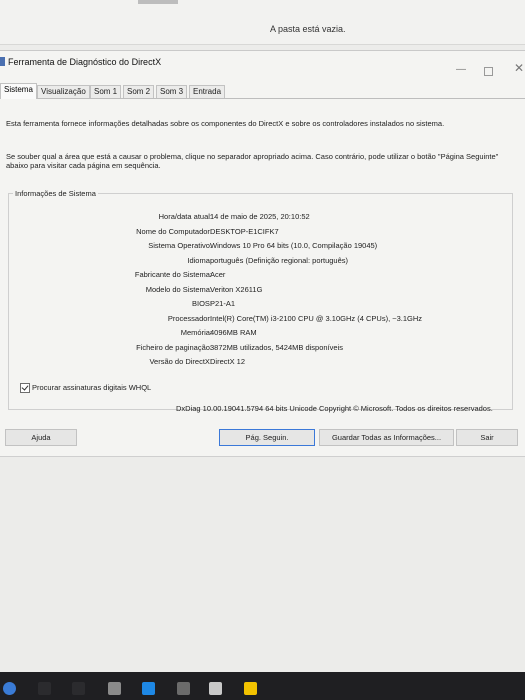 This screenshot has height=700, width=525. I want to click on whql-checkbox, so click(25, 388).